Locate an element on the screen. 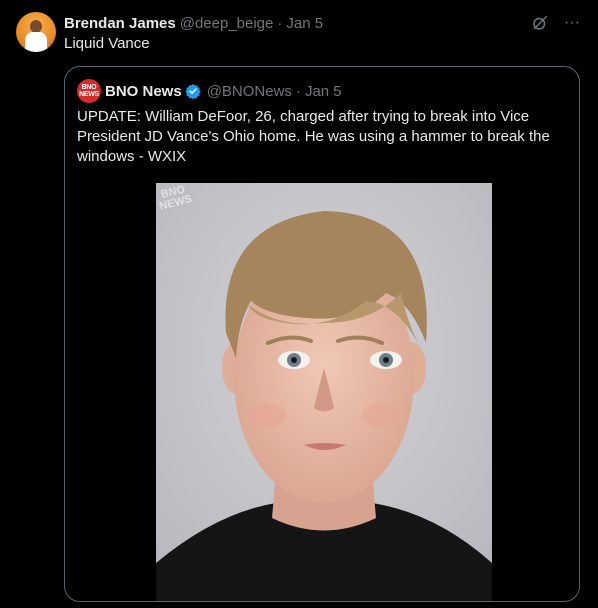 The width and height of the screenshot is (598, 608). tweet-date: Jan 5 is located at coordinates (304, 23).